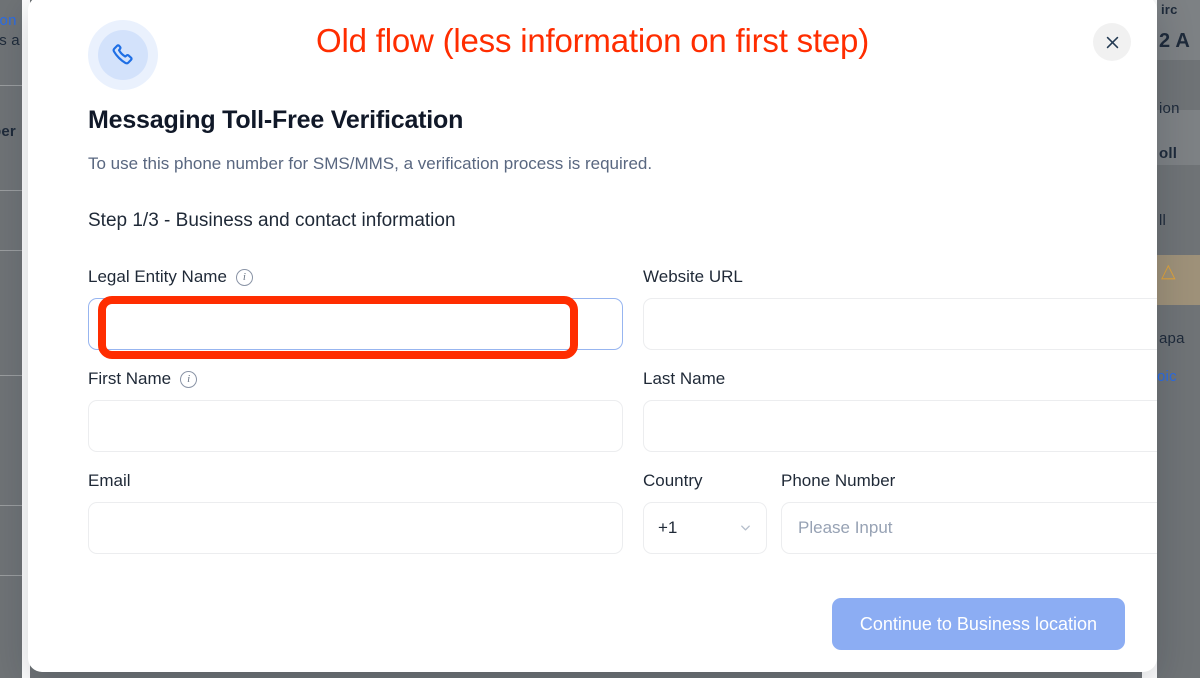 The height and width of the screenshot is (678, 1200). Describe the element at coordinates (355, 426) in the screenshot. I see `first-name-input` at that location.